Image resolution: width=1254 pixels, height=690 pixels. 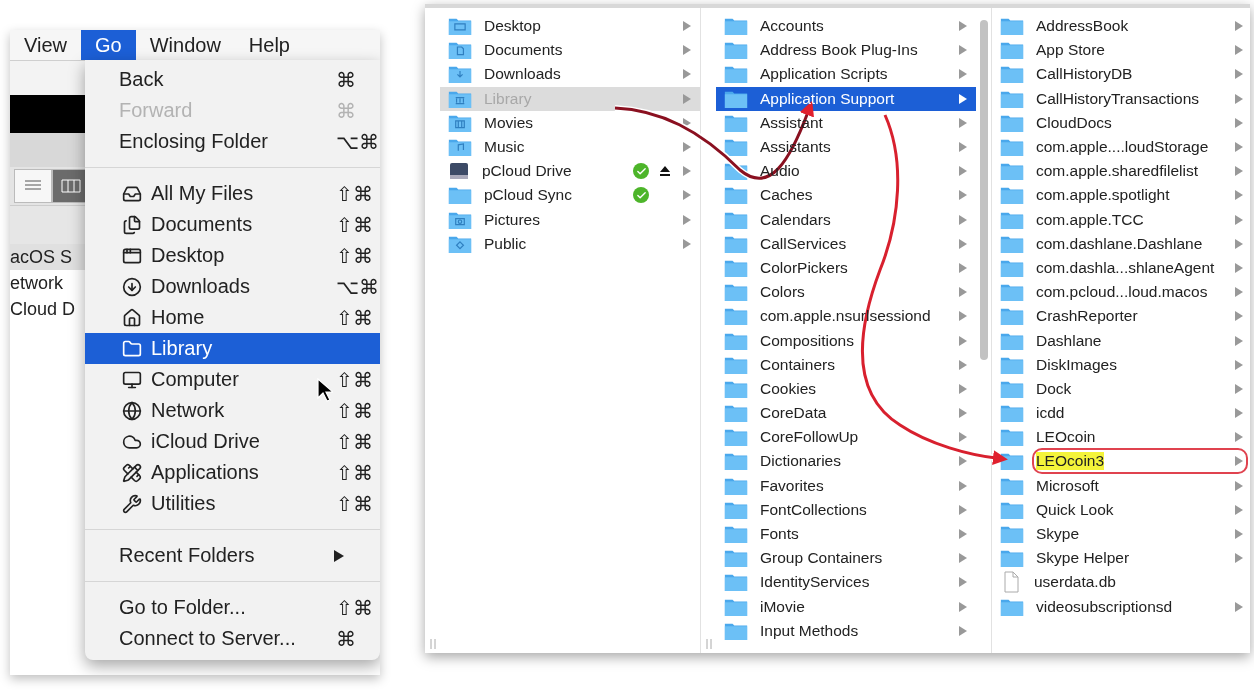 I want to click on menu-item: Enclosing Folder ⌥⌘, so click(x=232, y=141).